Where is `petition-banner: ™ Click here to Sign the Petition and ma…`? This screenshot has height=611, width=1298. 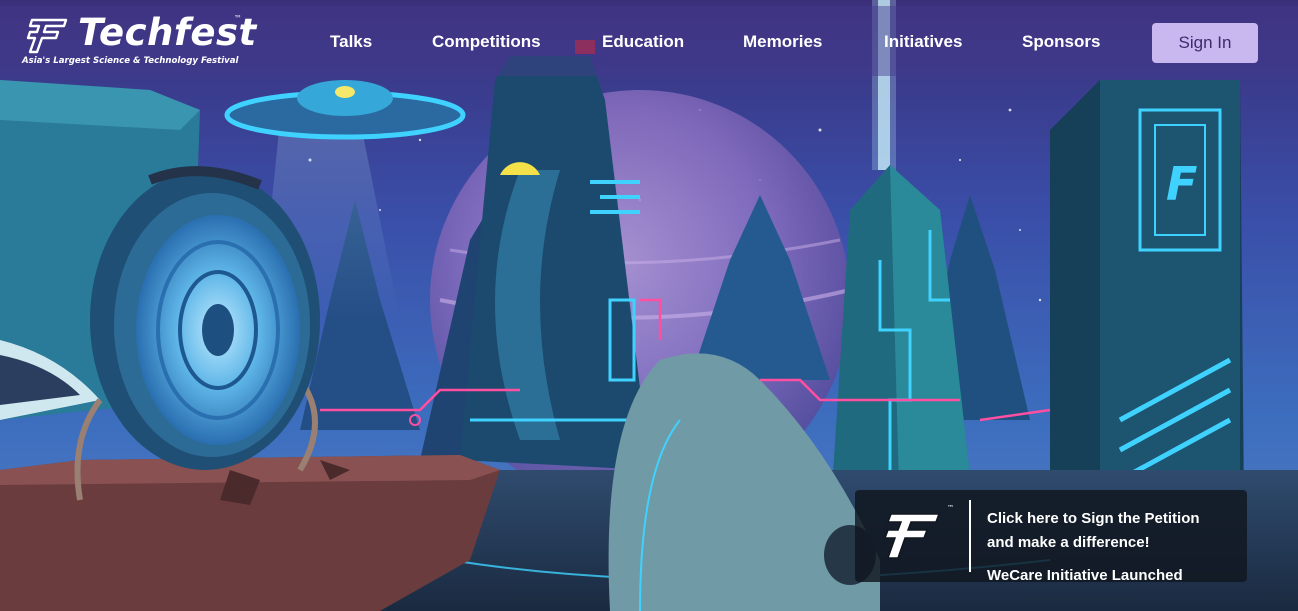
petition-banner: ™ Click here to Sign the Petition and ma… is located at coordinates (1051, 537).